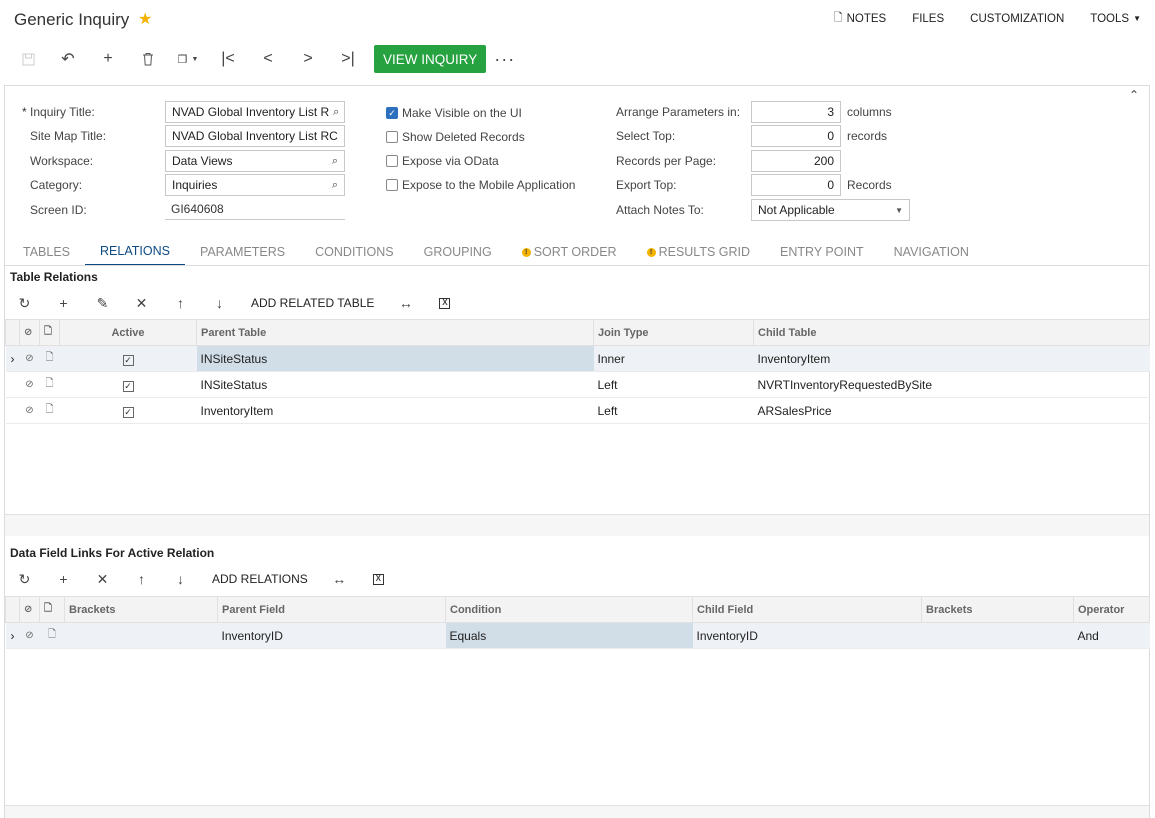 The image size is (1155, 818). Describe the element at coordinates (1134, 95) in the screenshot. I see `collapse-chevron-icon: ⌃` at that location.